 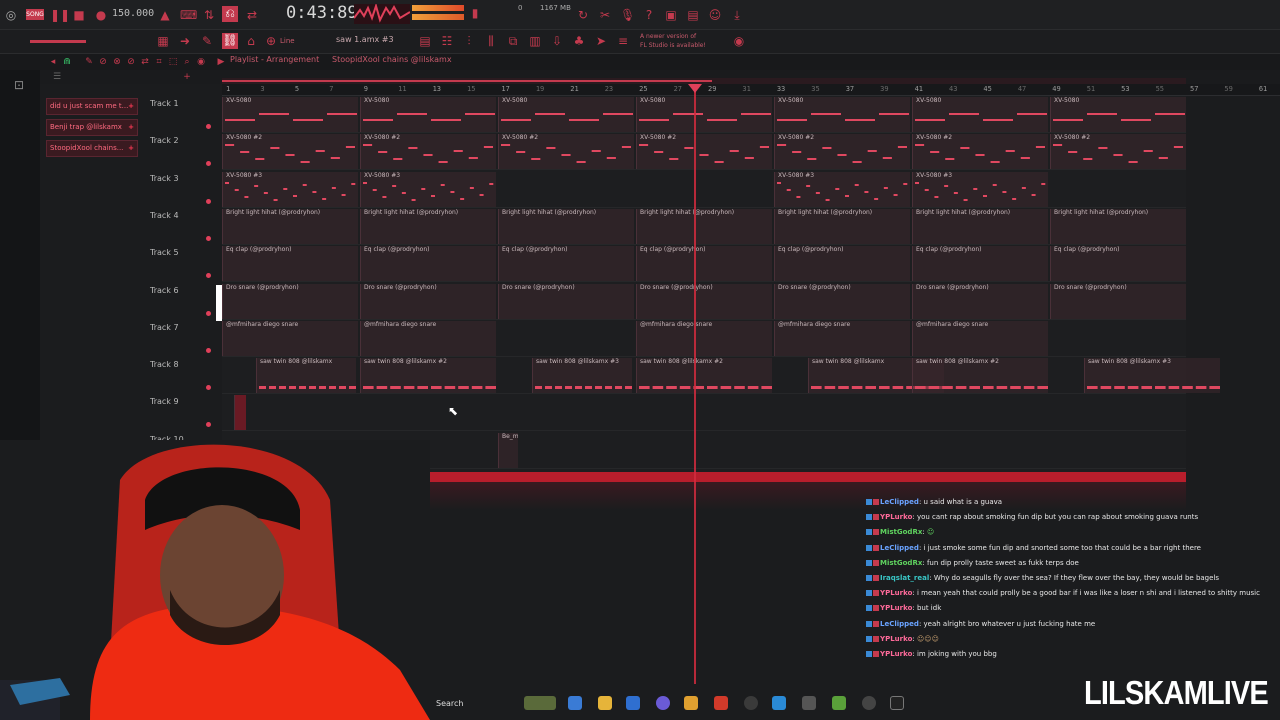 I want to click on track-row: XV-5080 #3 XV-5080 #3 XV-5080 #3 XV-5080 #3, so click(x=704, y=189).